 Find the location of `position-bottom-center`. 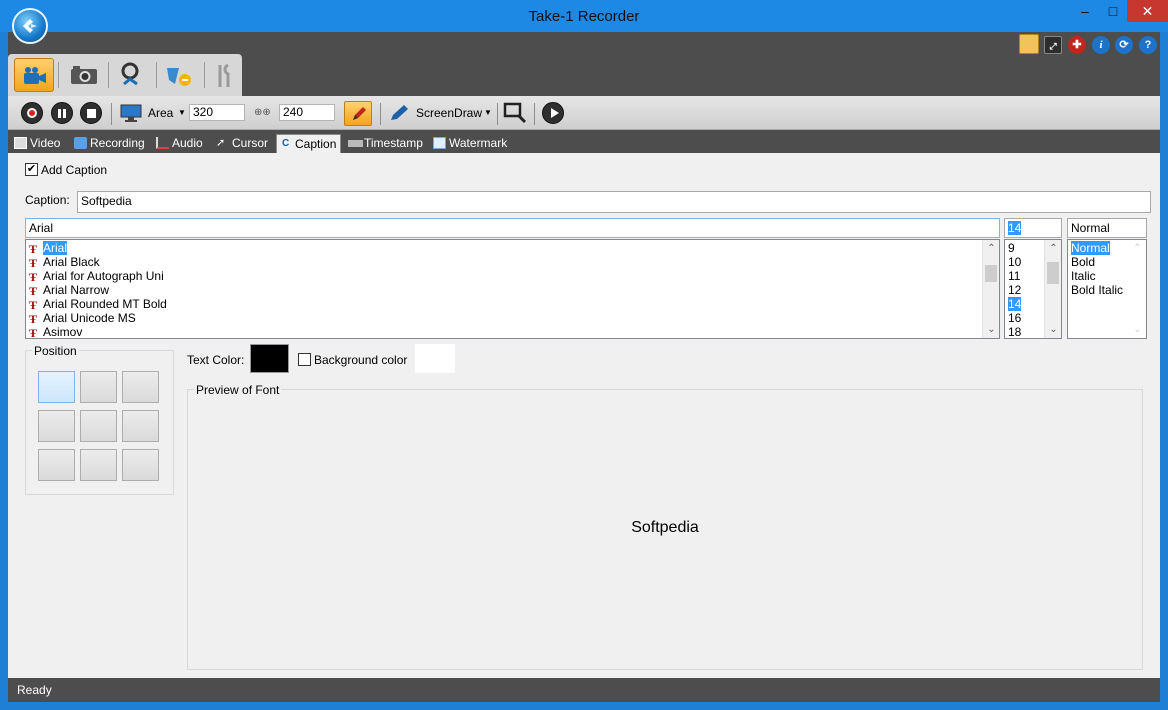

position-bottom-center is located at coordinates (98, 465).